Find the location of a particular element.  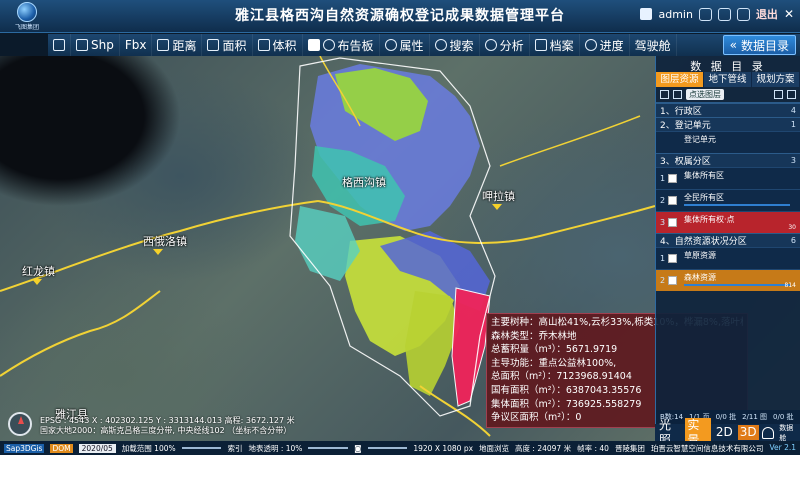

volume-icon is located at coordinates (263, 45).